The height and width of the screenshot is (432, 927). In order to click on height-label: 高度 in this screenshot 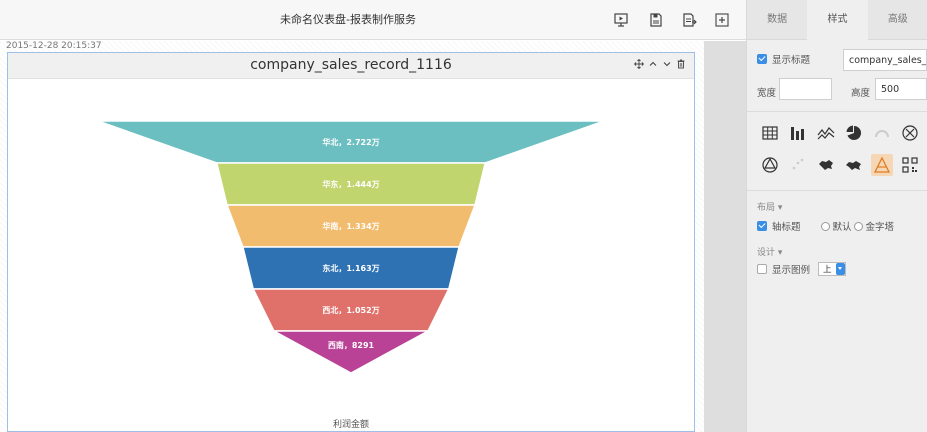, I will do `click(861, 93)`.